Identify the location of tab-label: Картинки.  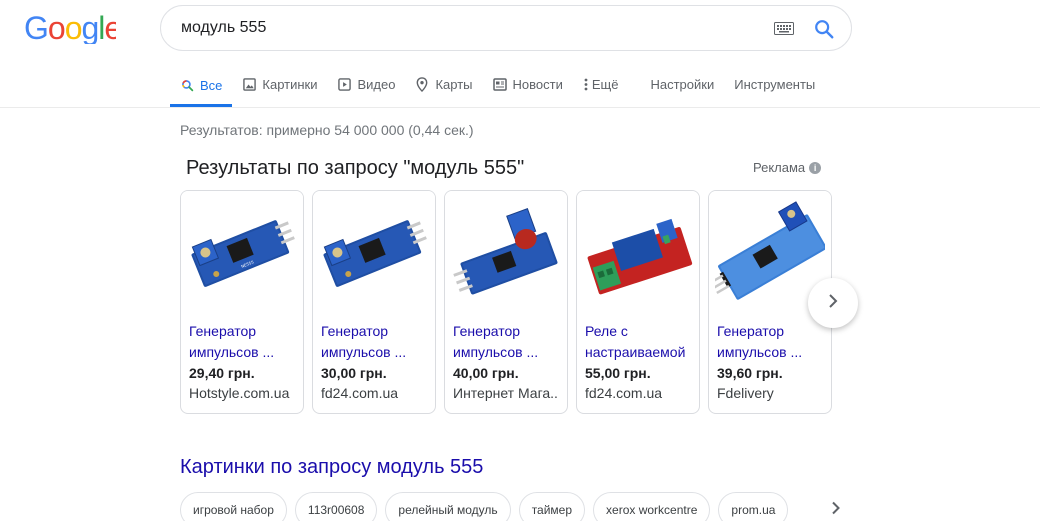
(290, 84).